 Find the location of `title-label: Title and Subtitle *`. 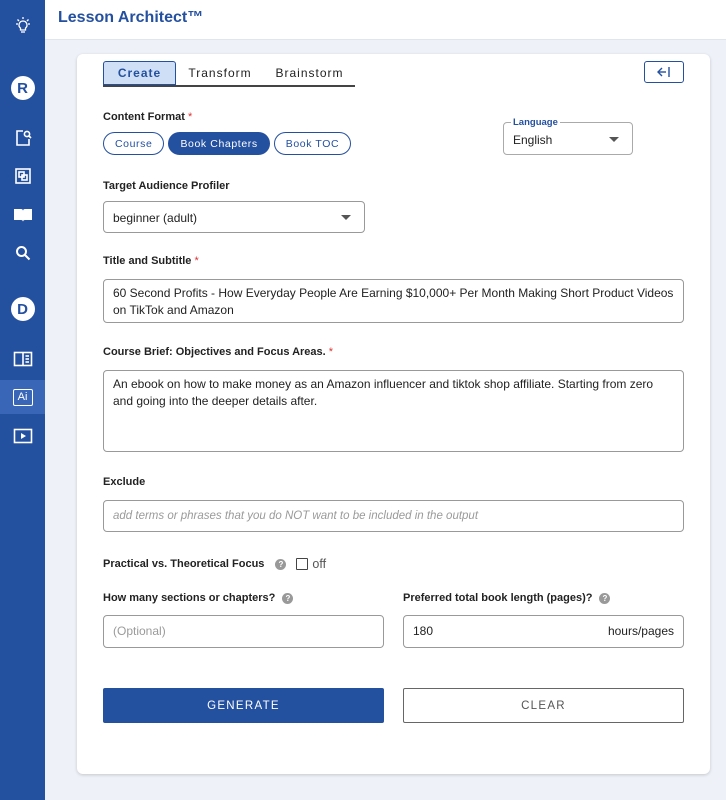

title-label: Title and Subtitle * is located at coordinates (151, 261).